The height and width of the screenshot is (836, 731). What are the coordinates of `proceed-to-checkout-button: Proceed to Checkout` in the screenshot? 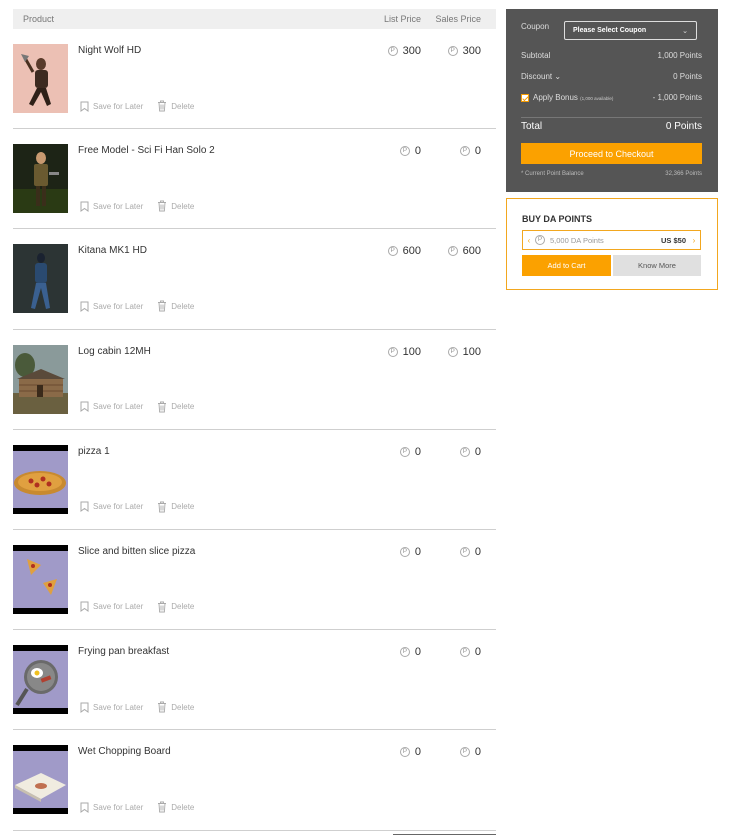 It's located at (611, 153).